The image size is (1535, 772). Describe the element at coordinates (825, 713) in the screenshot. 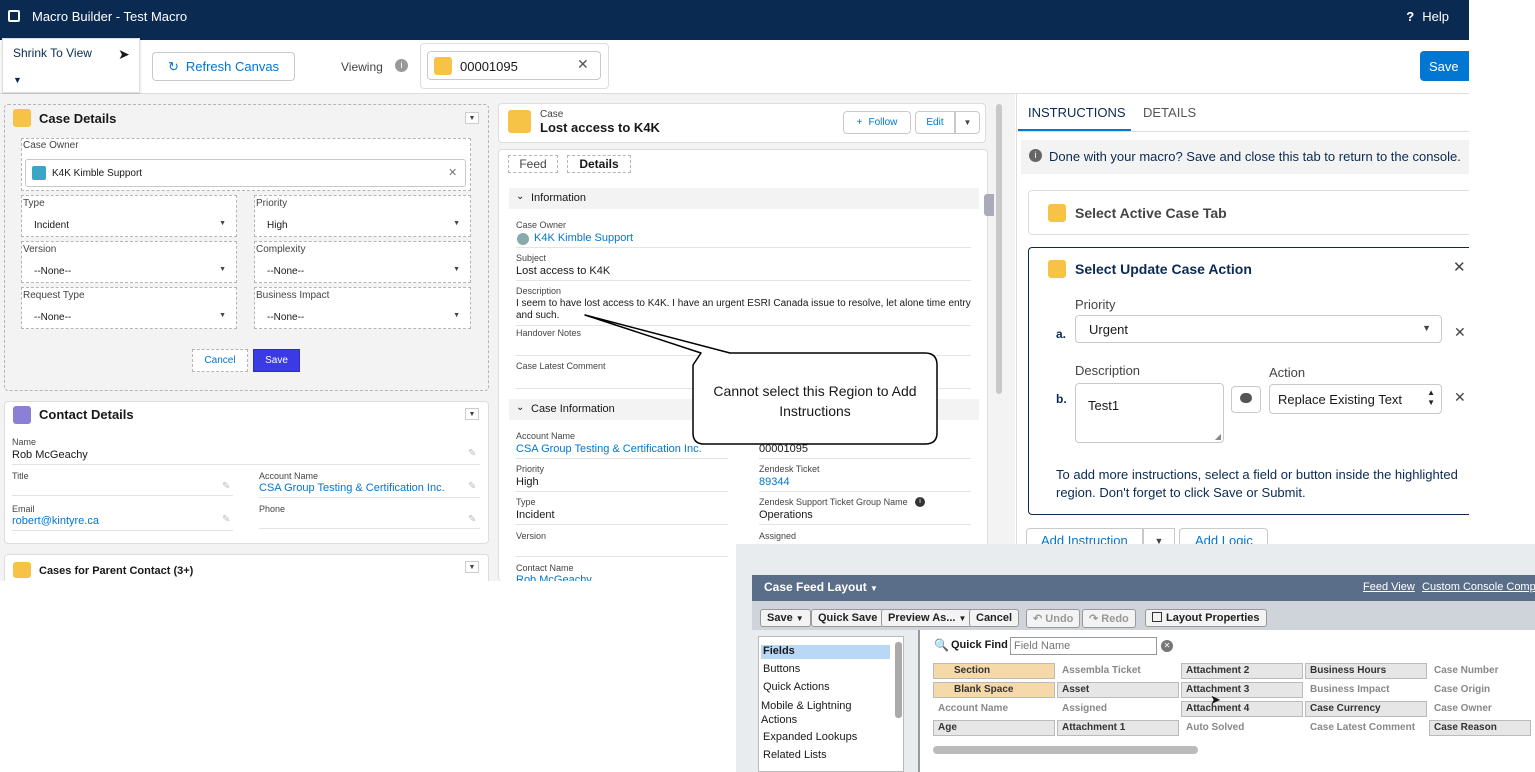

I see `palette-category-mobile-actions: Mobile & Lightning Actions` at that location.